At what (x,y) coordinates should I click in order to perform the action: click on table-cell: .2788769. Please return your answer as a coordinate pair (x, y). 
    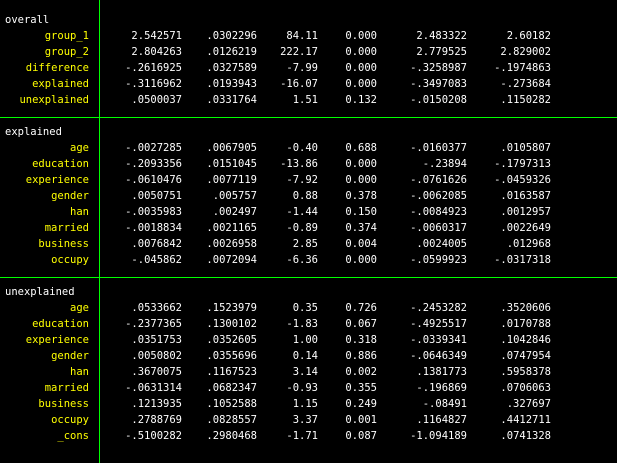
    Looking at the image, I should click on (156, 420).